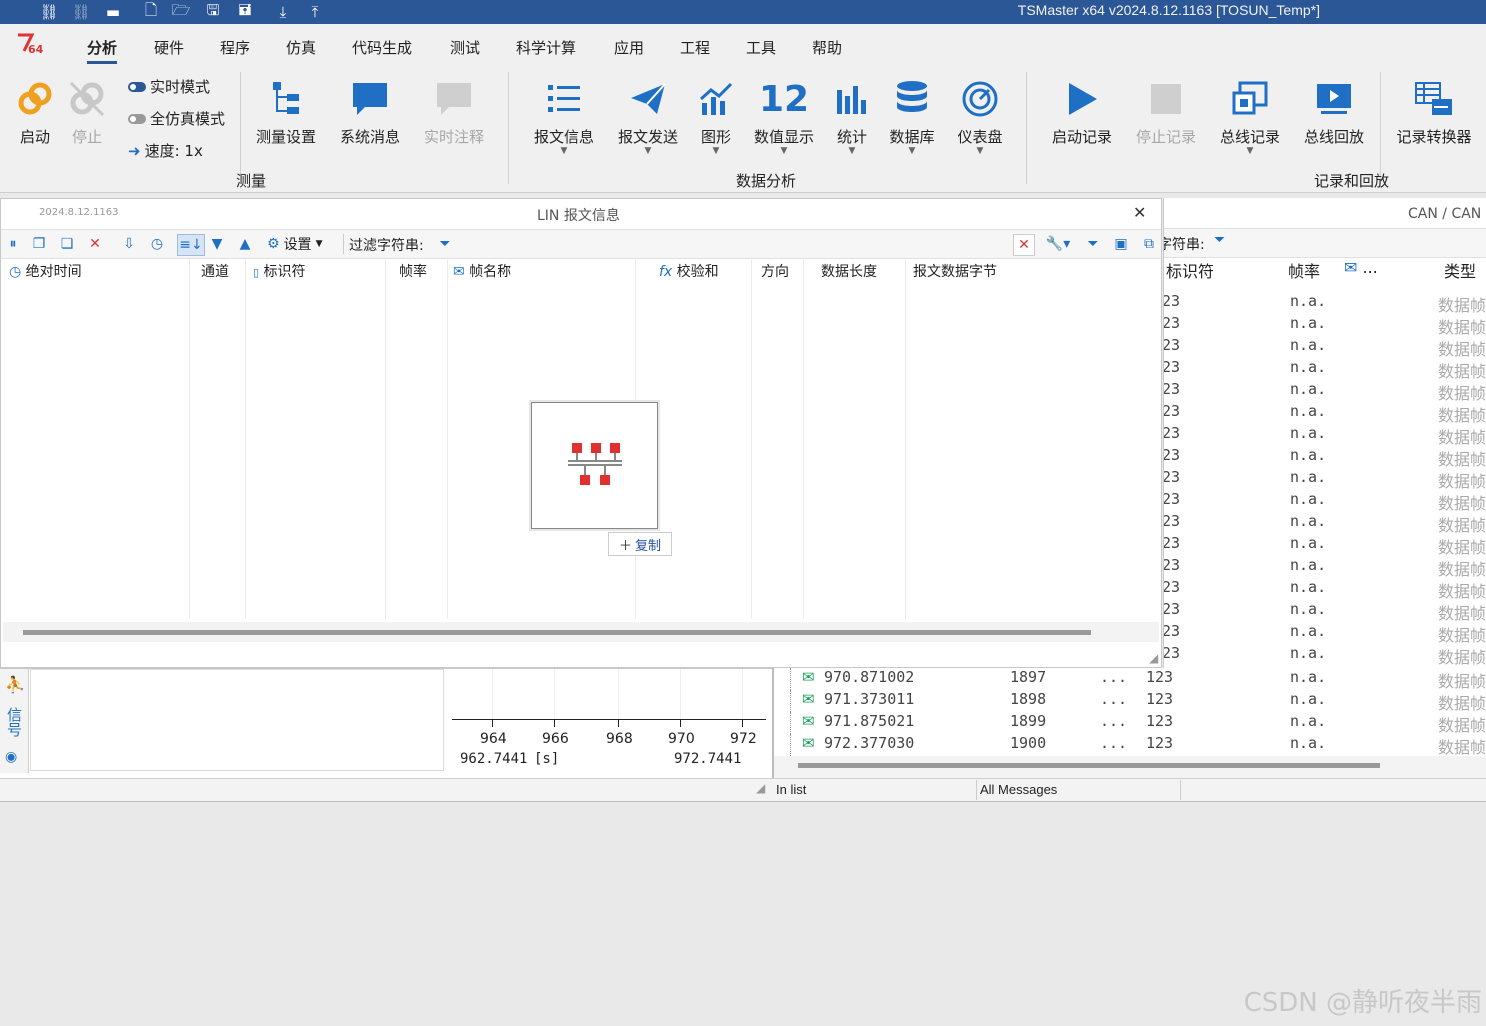  What do you see at coordinates (1250, 116) in the screenshot?
I see `bus-record-button: 总线记录 ▼` at bounding box center [1250, 116].